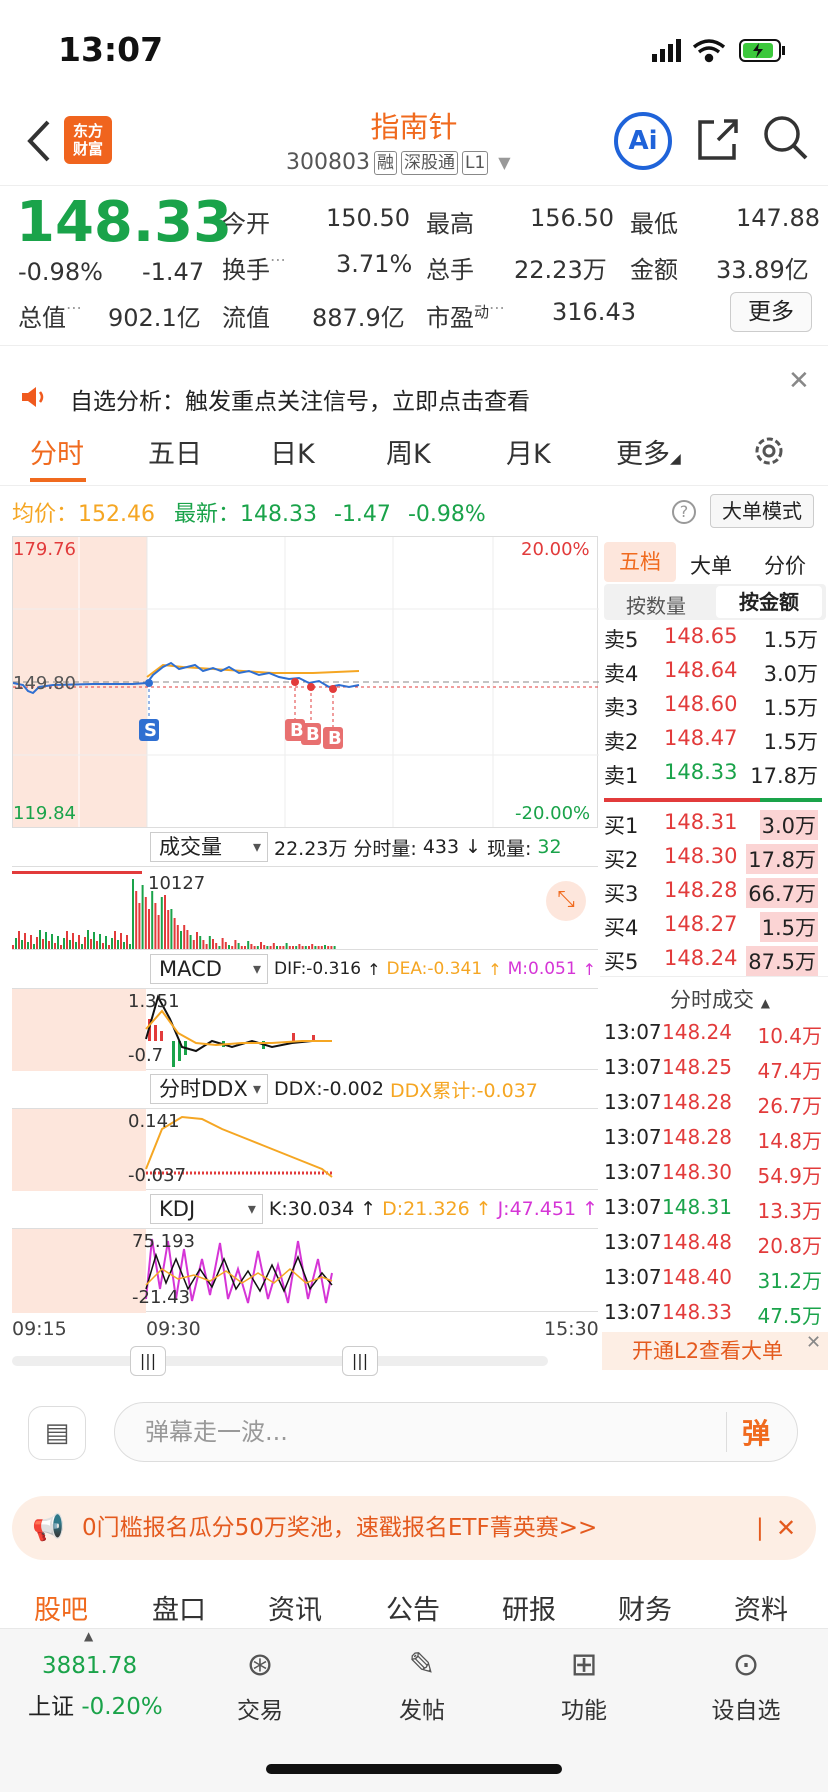 This screenshot has height=1792, width=828. I want to click on nav-post: ✎ 发帖, so click(422, 1685).